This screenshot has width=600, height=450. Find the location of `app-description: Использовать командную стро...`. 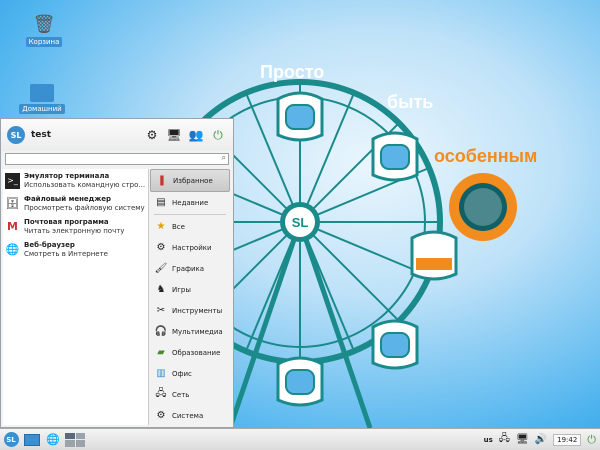

app-description: Использовать командную стро... is located at coordinates (85, 184).